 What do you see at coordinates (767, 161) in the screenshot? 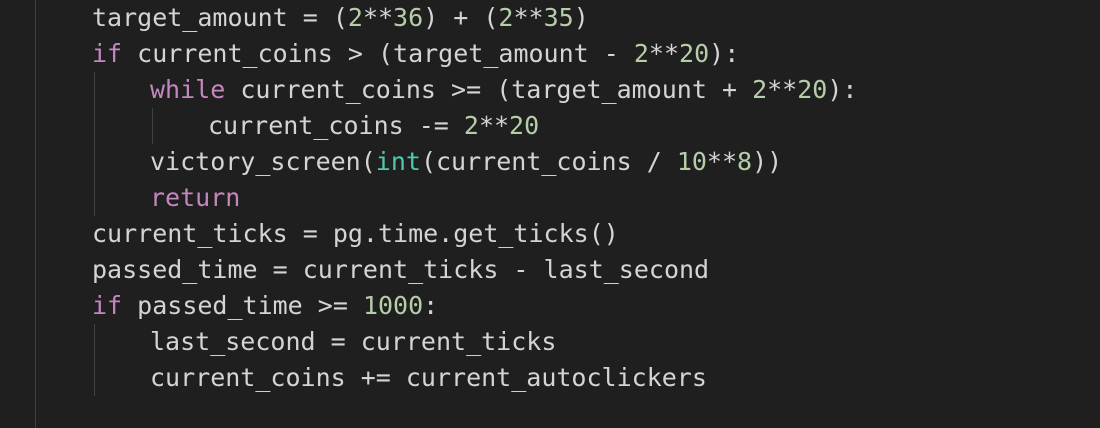
I see `code-token: ))` at bounding box center [767, 161].